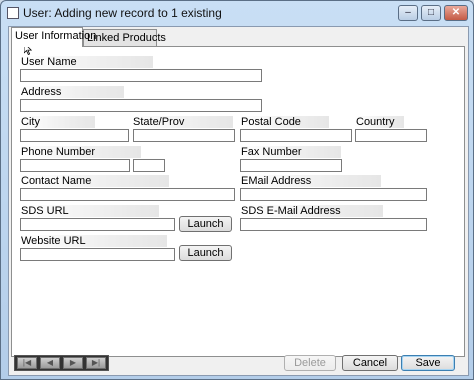 The height and width of the screenshot is (380, 474). What do you see at coordinates (391, 135) in the screenshot?
I see `country-field` at bounding box center [391, 135].